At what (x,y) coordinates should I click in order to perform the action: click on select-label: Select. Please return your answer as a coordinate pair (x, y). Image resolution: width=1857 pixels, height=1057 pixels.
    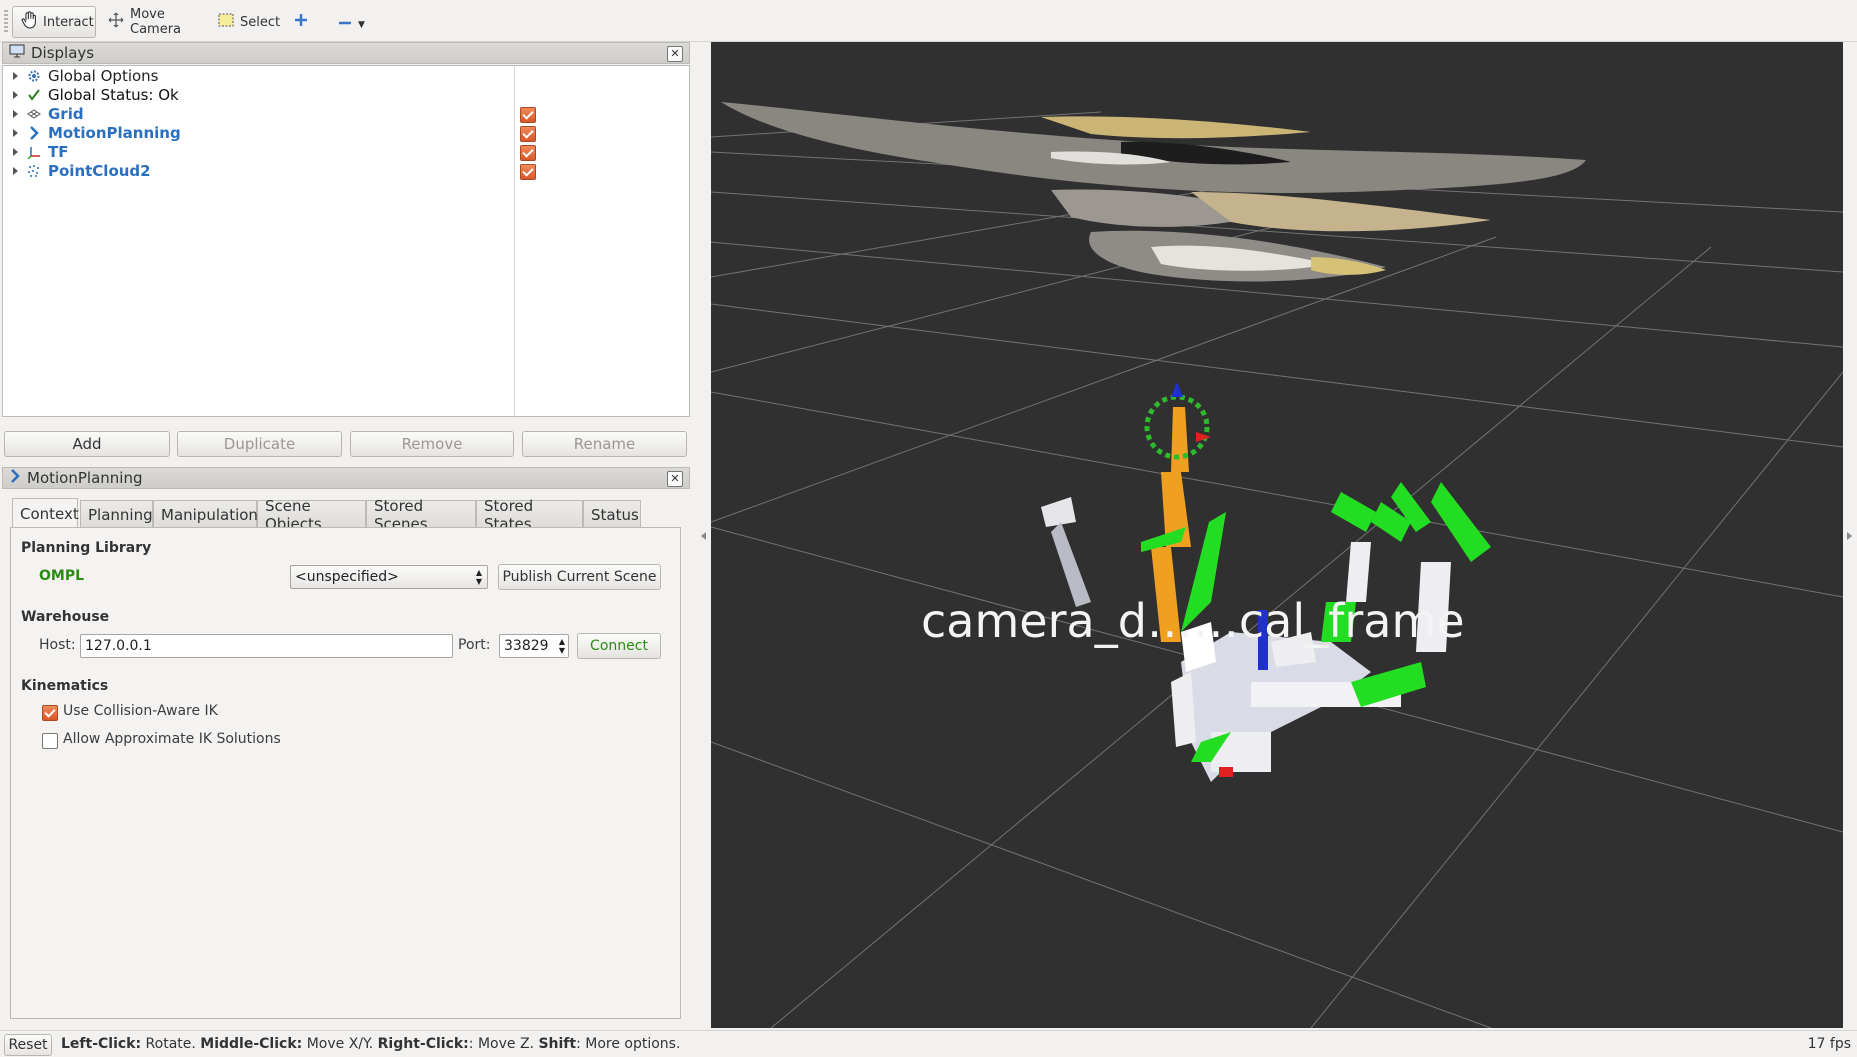
    Looking at the image, I should click on (260, 22).